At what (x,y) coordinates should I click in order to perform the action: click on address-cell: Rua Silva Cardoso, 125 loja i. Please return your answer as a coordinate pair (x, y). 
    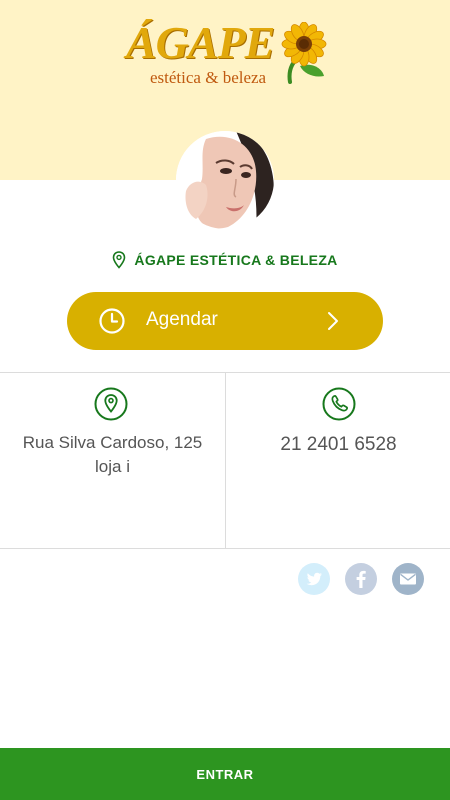
    Looking at the image, I should click on (112, 460).